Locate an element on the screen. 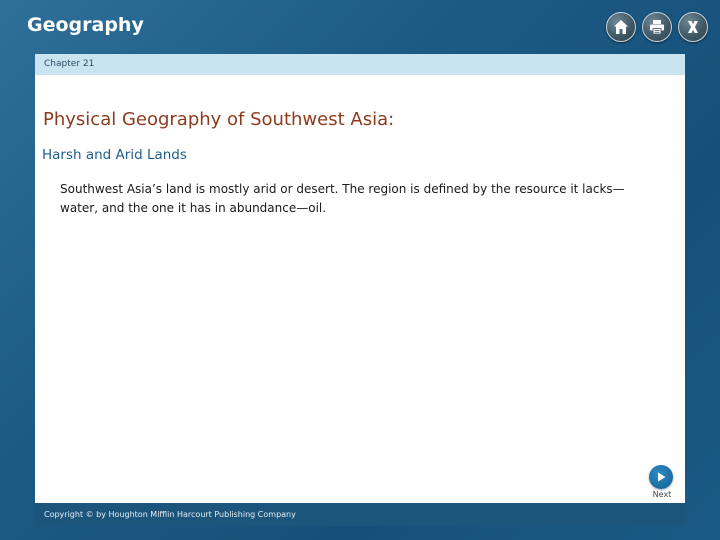  print-icon is located at coordinates (657, 27).